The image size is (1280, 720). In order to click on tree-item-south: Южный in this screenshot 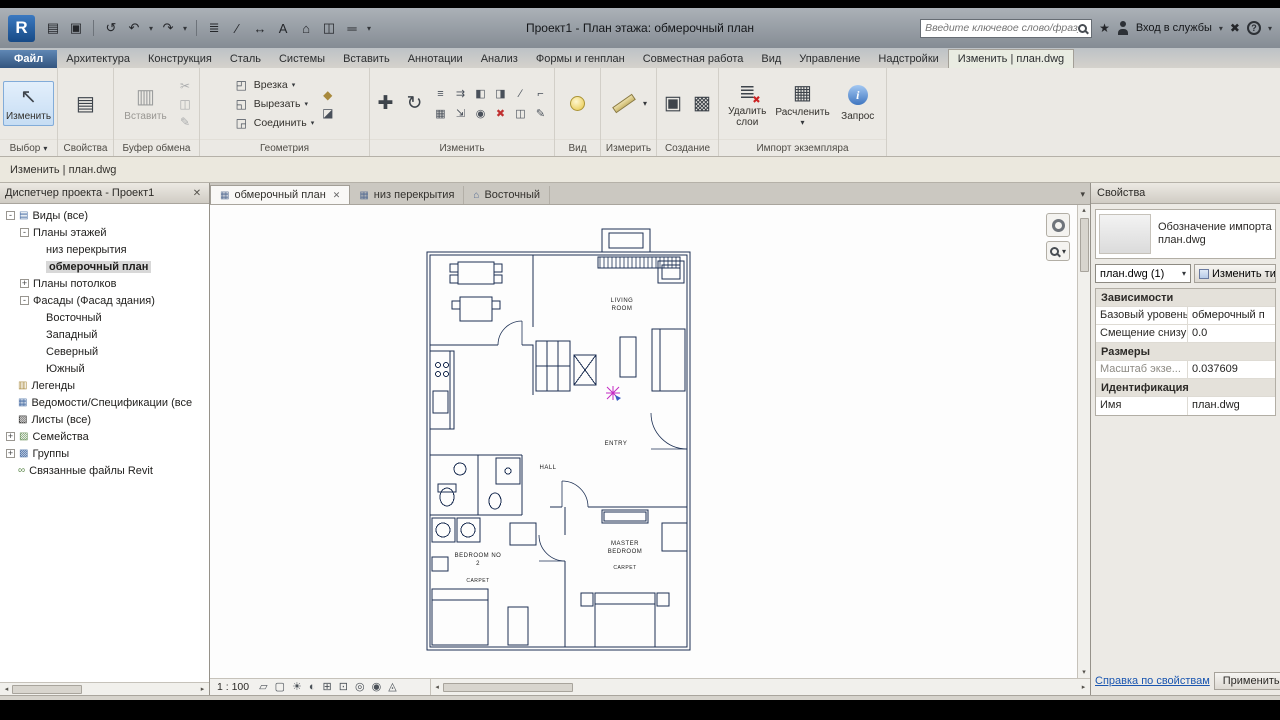, I will do `click(104, 368)`.